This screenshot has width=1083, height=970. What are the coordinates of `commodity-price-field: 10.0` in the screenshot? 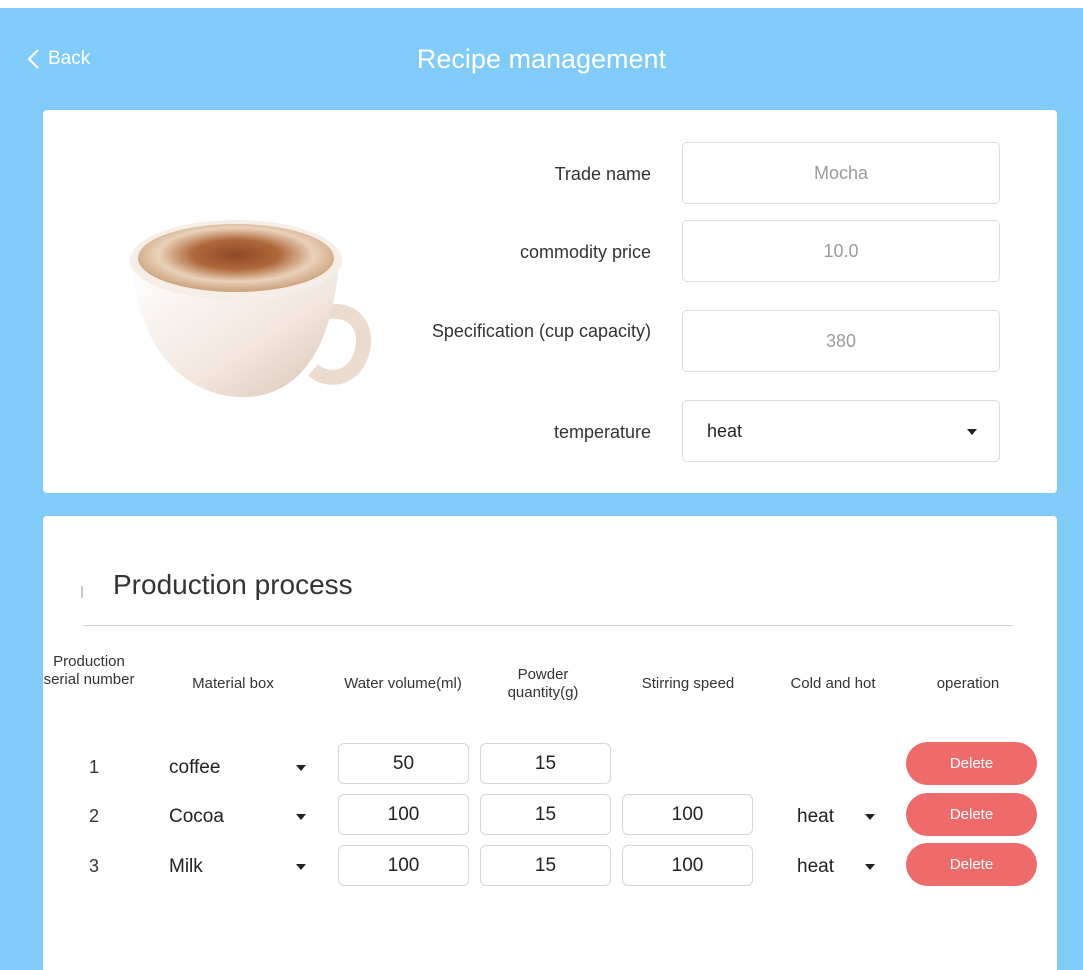 It's located at (841, 251).